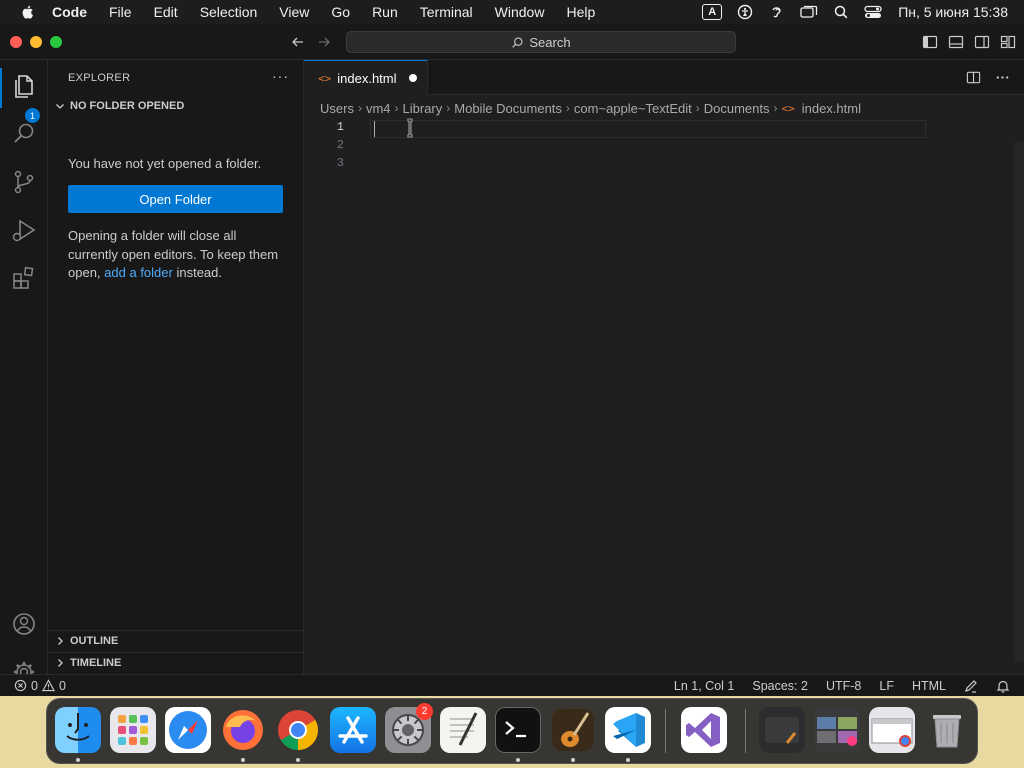 This screenshot has height=768, width=1024. I want to click on dock-textedit-icon, so click(463, 730).